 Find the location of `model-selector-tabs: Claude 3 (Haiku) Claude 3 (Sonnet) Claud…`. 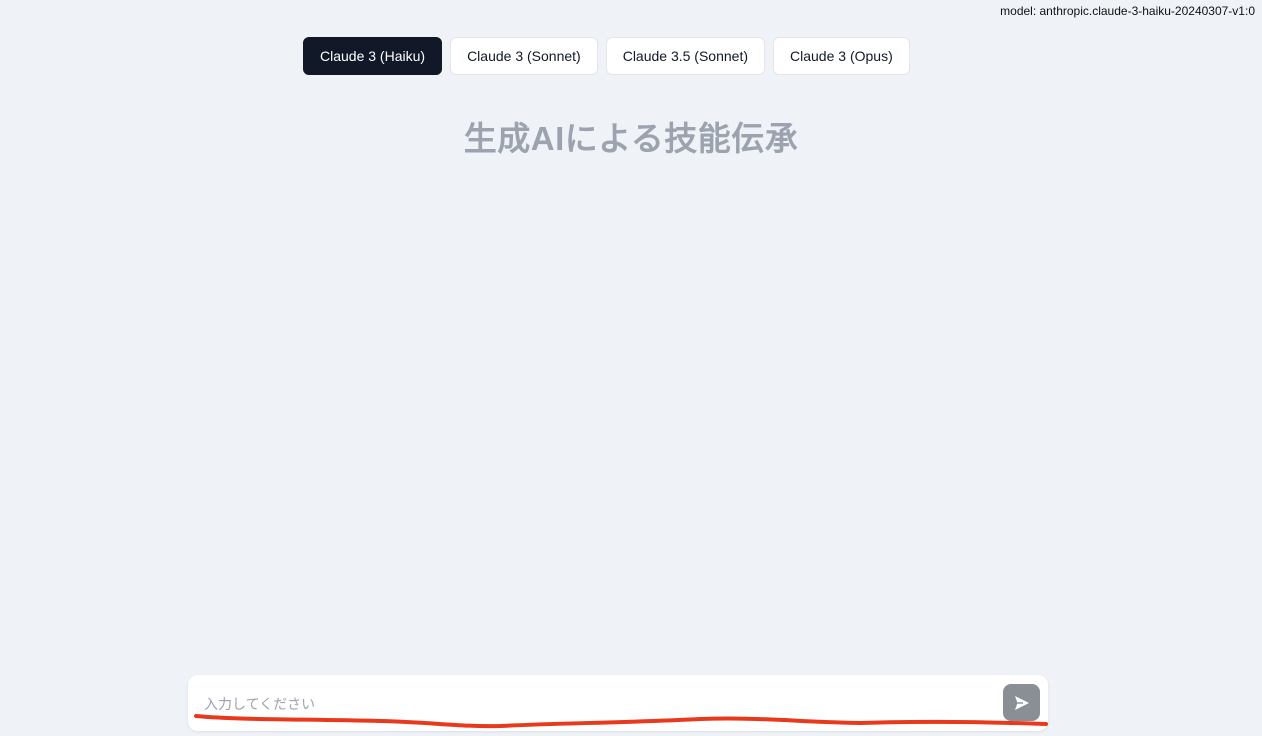

model-selector-tabs: Claude 3 (Haiku) Claude 3 (Sonnet) Claud… is located at coordinates (606, 56).